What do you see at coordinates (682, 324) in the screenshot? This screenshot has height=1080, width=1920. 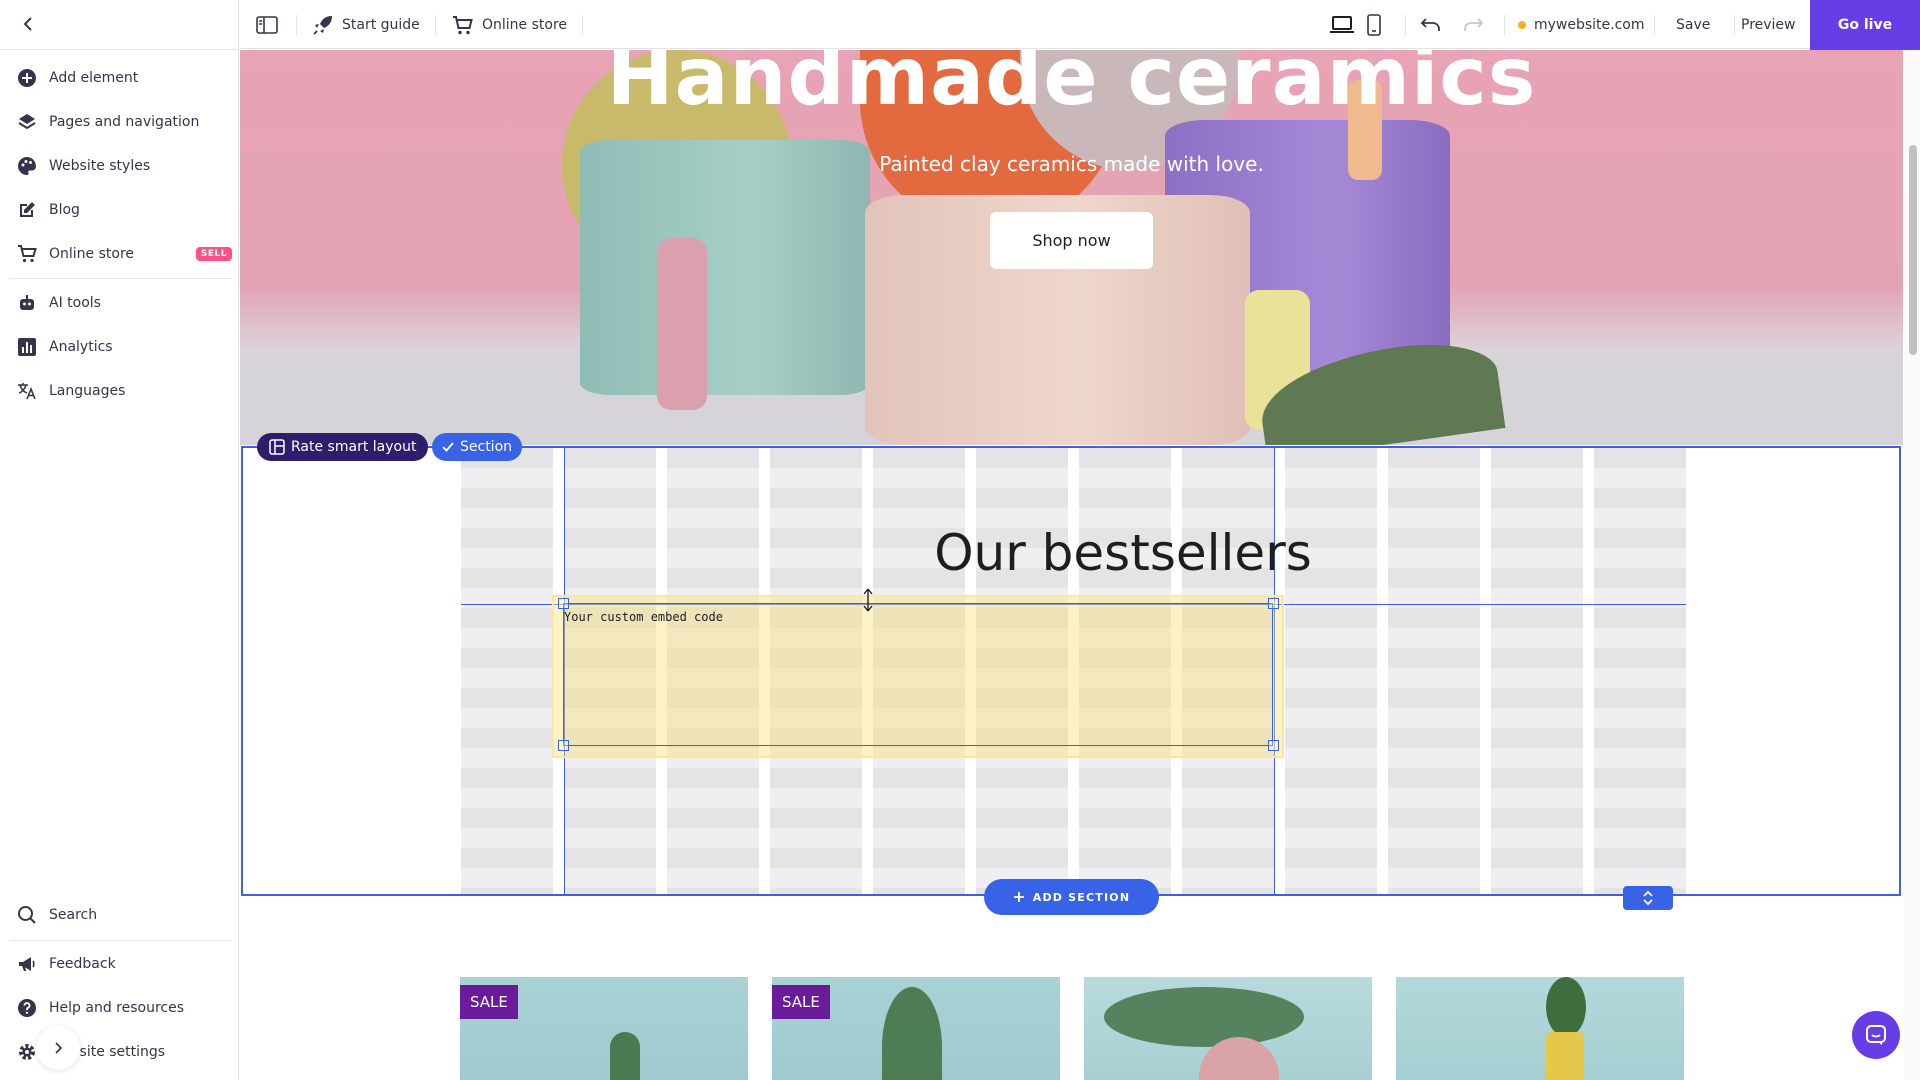 I see `hero-pink-stick` at bounding box center [682, 324].